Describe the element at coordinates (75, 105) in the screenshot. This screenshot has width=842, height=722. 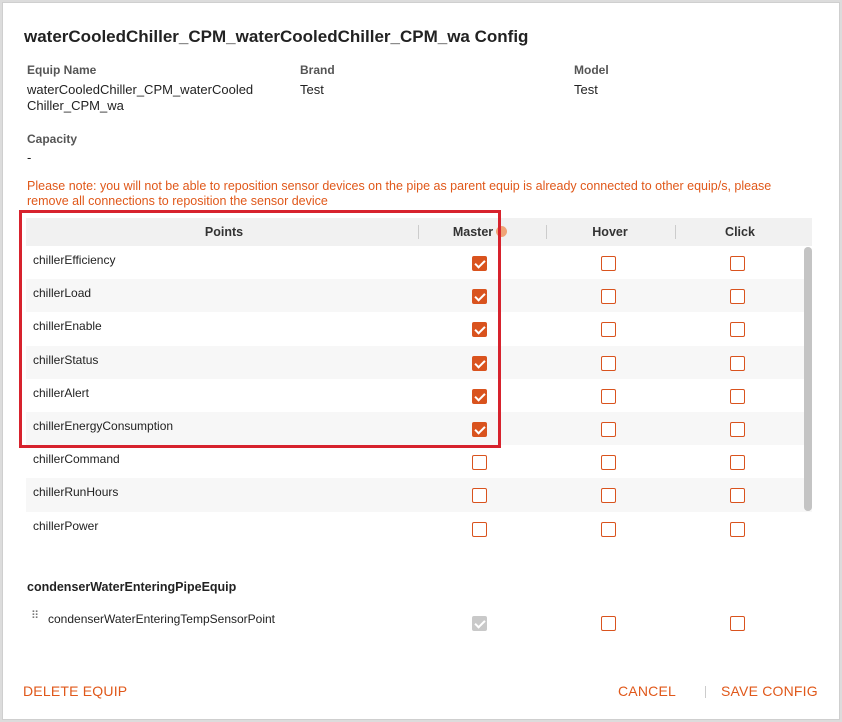
I see `equip-name-line2: Chiller_CPM_wa` at that location.